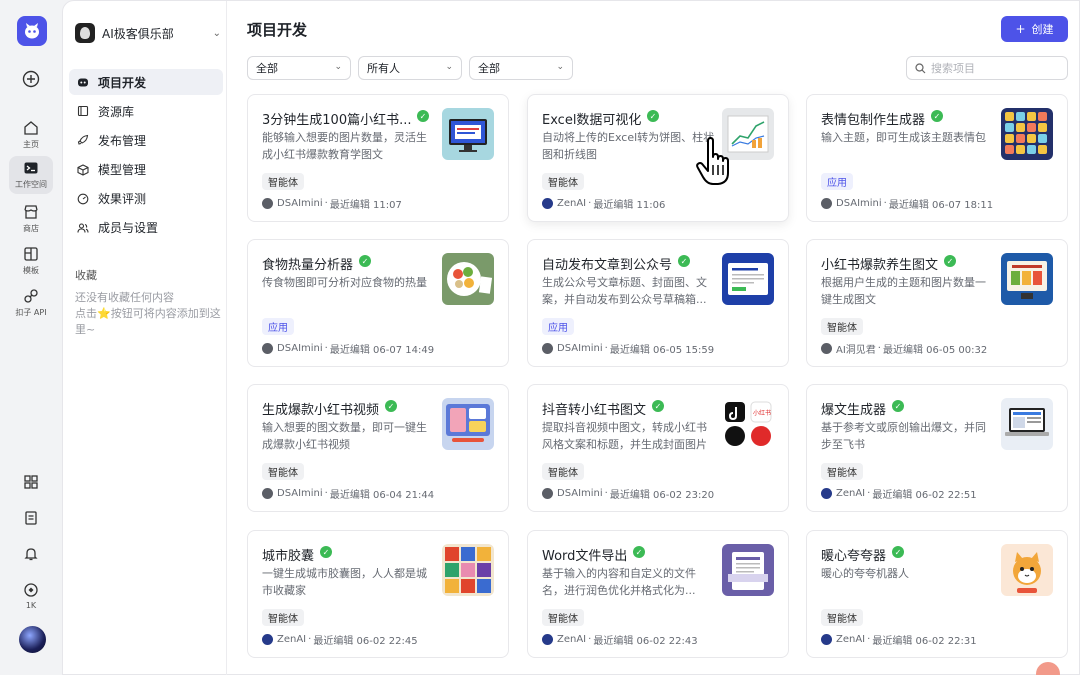  What do you see at coordinates (116, 111) in the screenshot?
I see `sidebar-item-label: 资源库` at bounding box center [116, 111].